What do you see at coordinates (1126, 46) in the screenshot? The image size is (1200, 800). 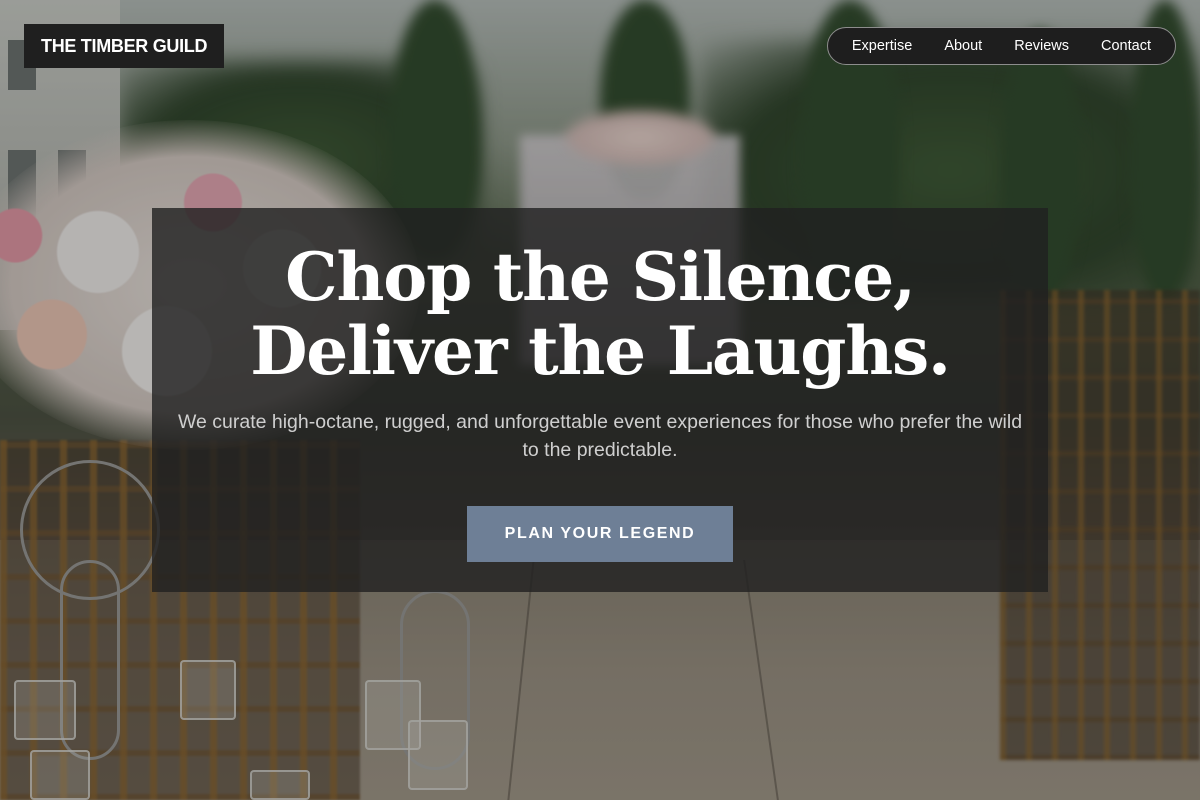 I see `nav-link-contact: Contact` at bounding box center [1126, 46].